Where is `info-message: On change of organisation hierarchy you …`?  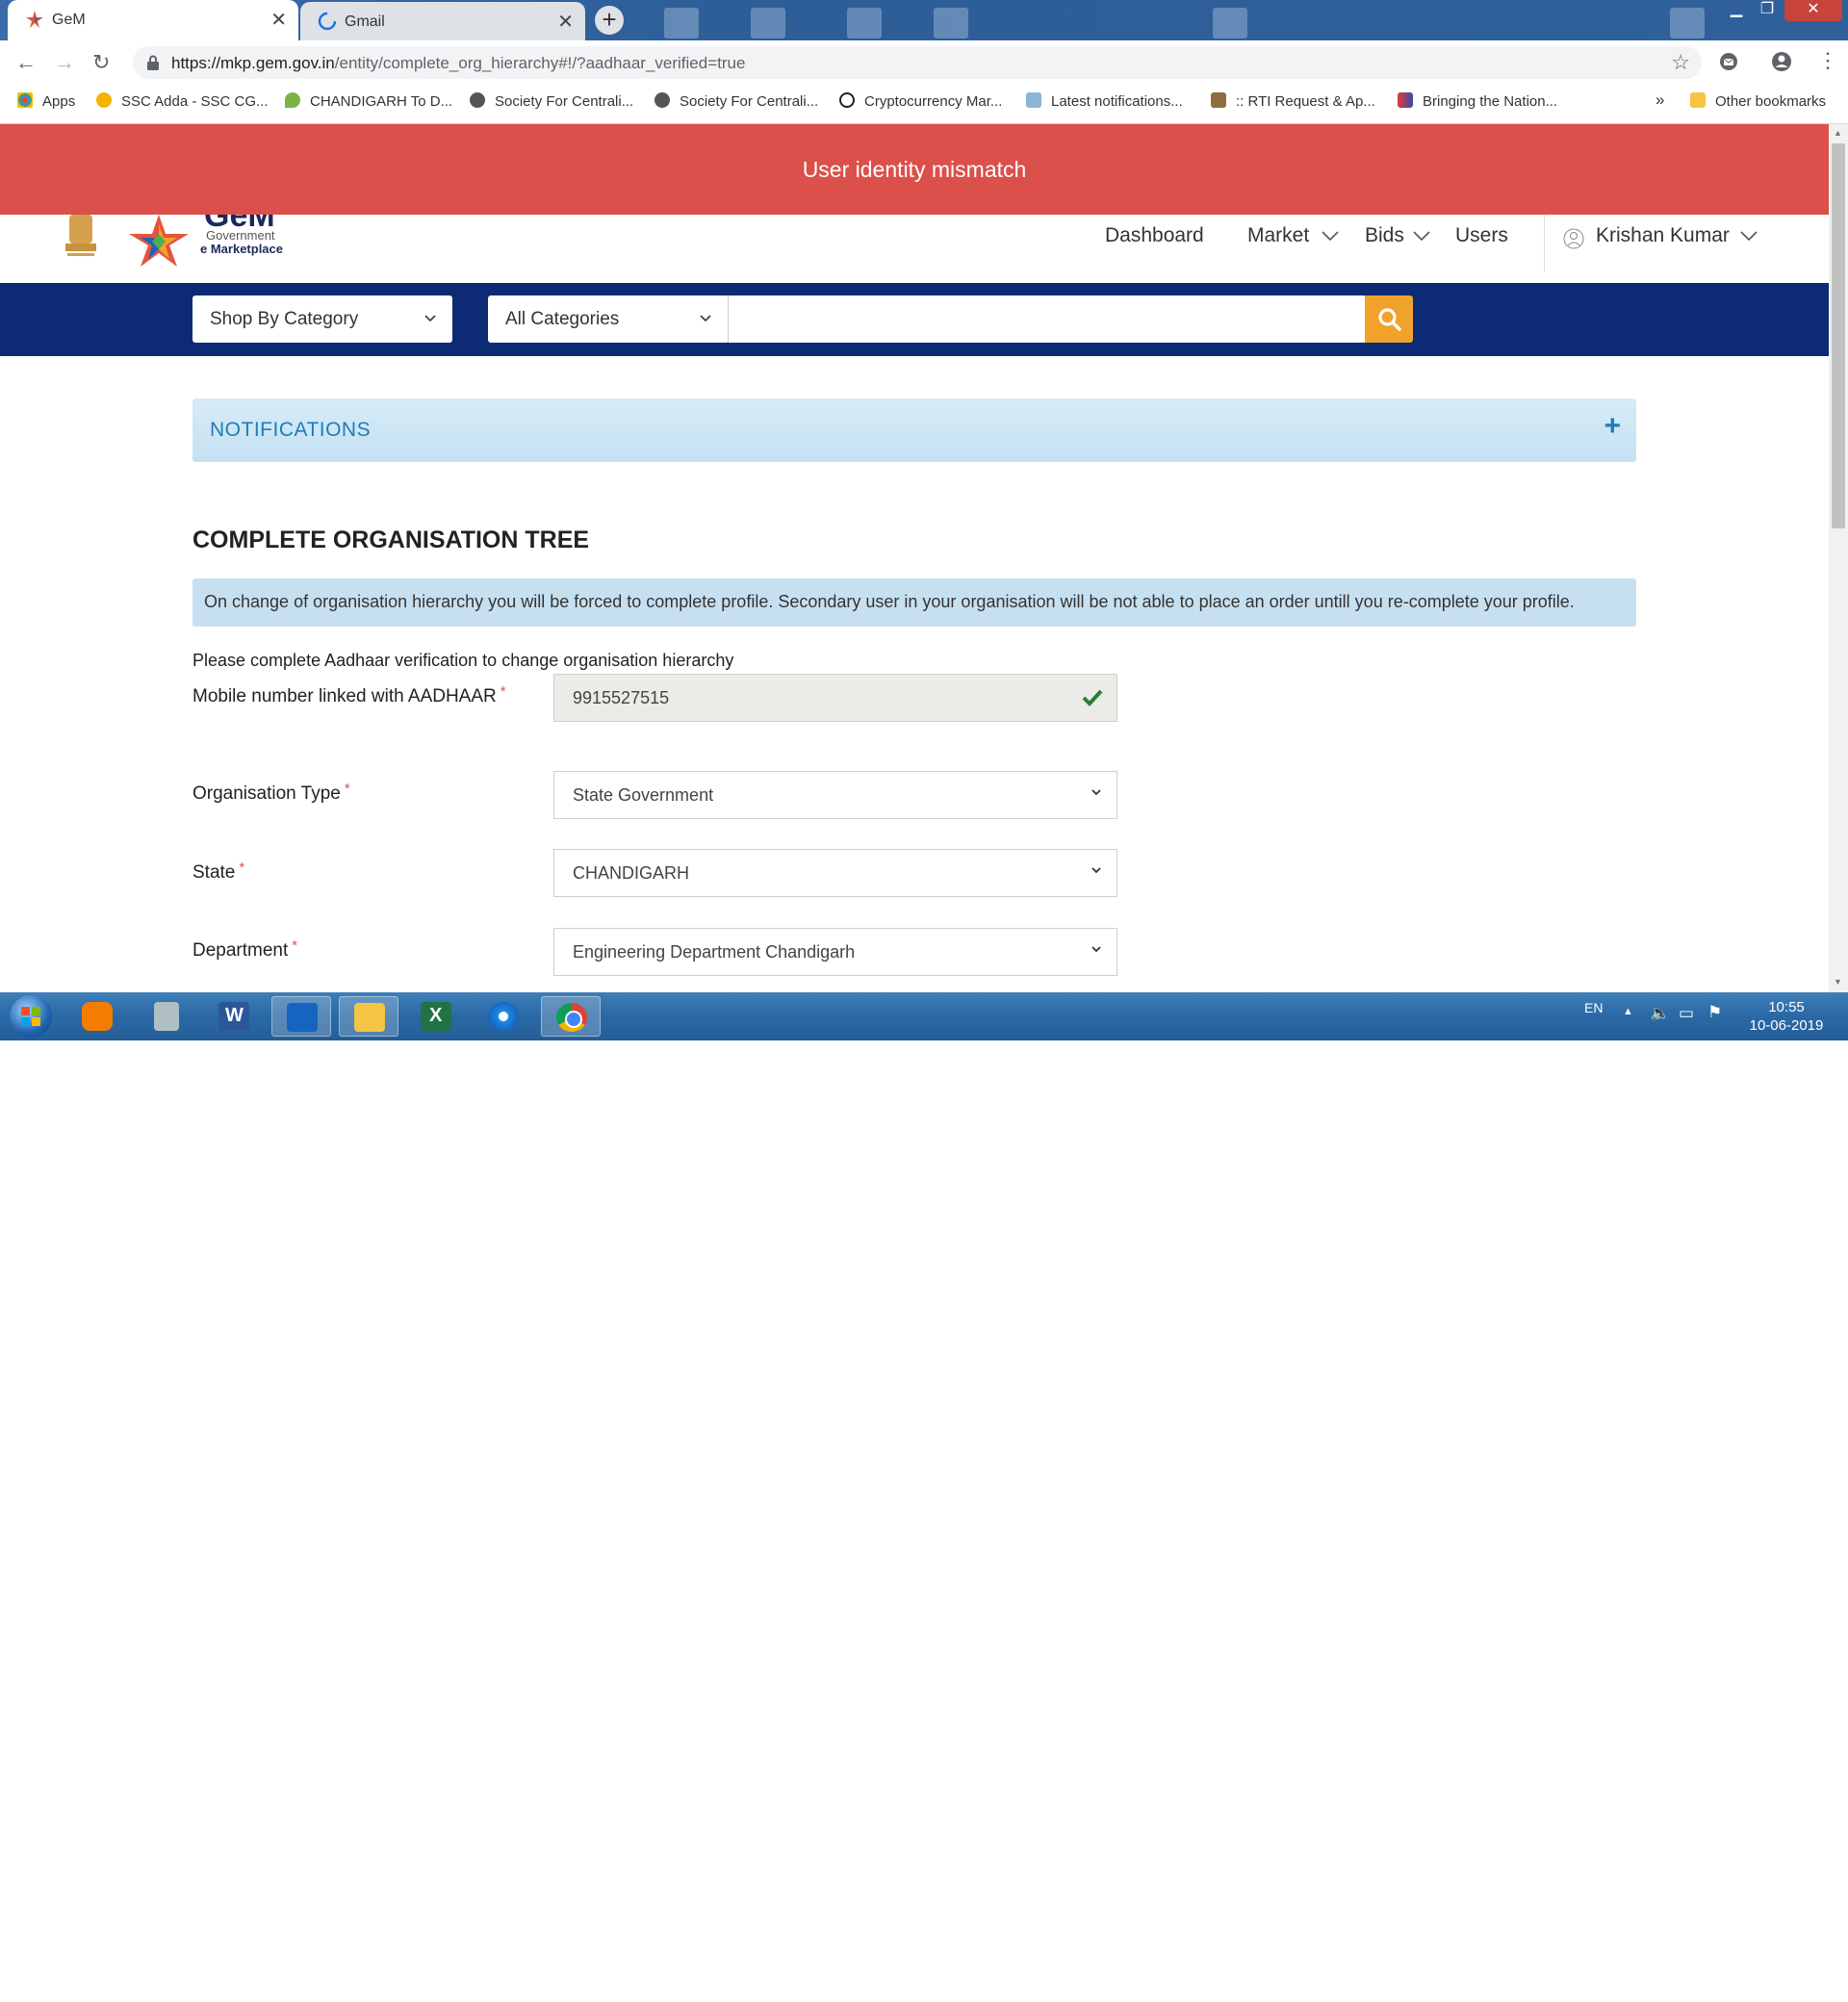
info-message: On change of organisation hierarchy you … is located at coordinates (914, 602).